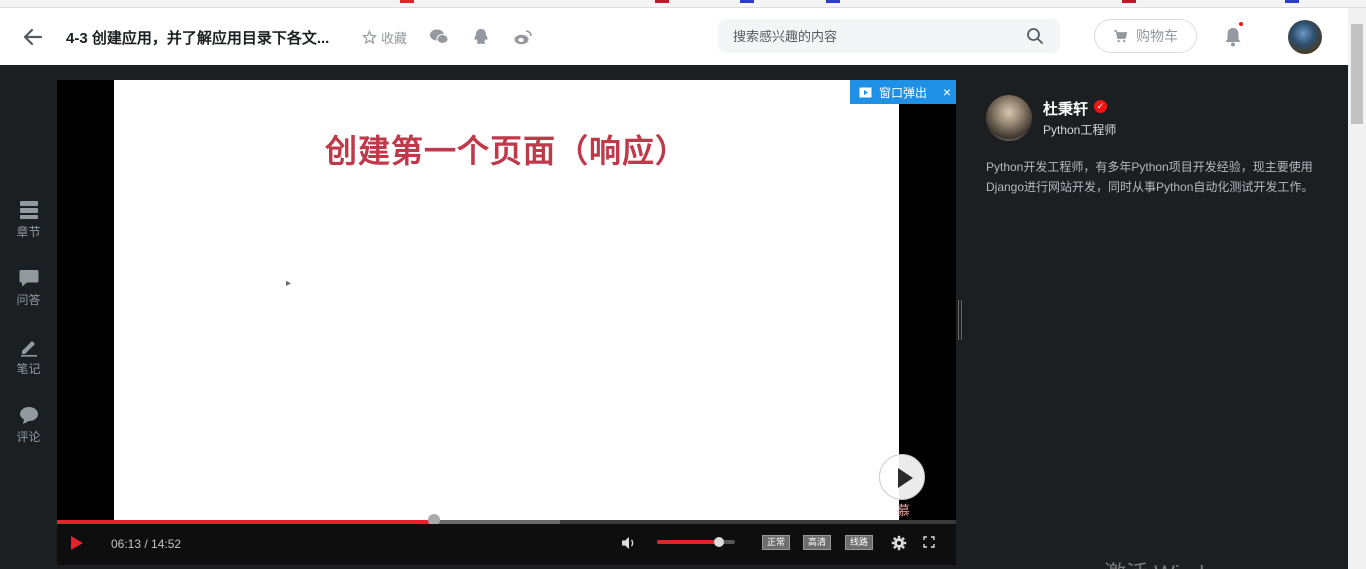 This screenshot has width=1366, height=569. Describe the element at coordinates (146, 544) in the screenshot. I see `time-display: 06:13 / 14:52` at that location.